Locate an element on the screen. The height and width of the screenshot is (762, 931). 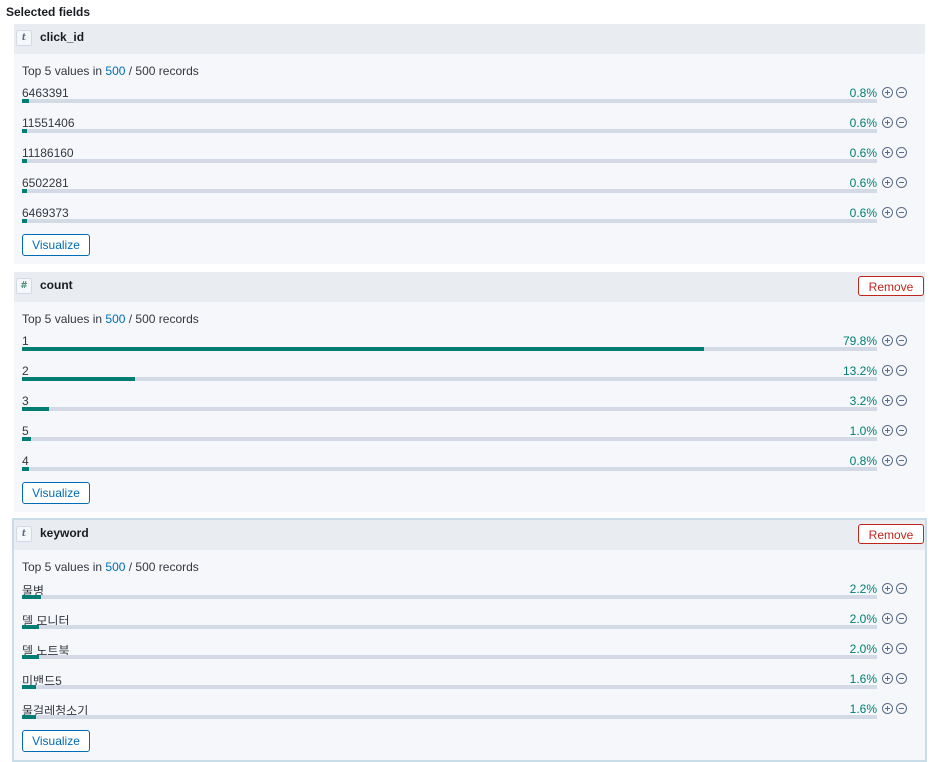
field-header: t keyword Remove is located at coordinates (469, 535).